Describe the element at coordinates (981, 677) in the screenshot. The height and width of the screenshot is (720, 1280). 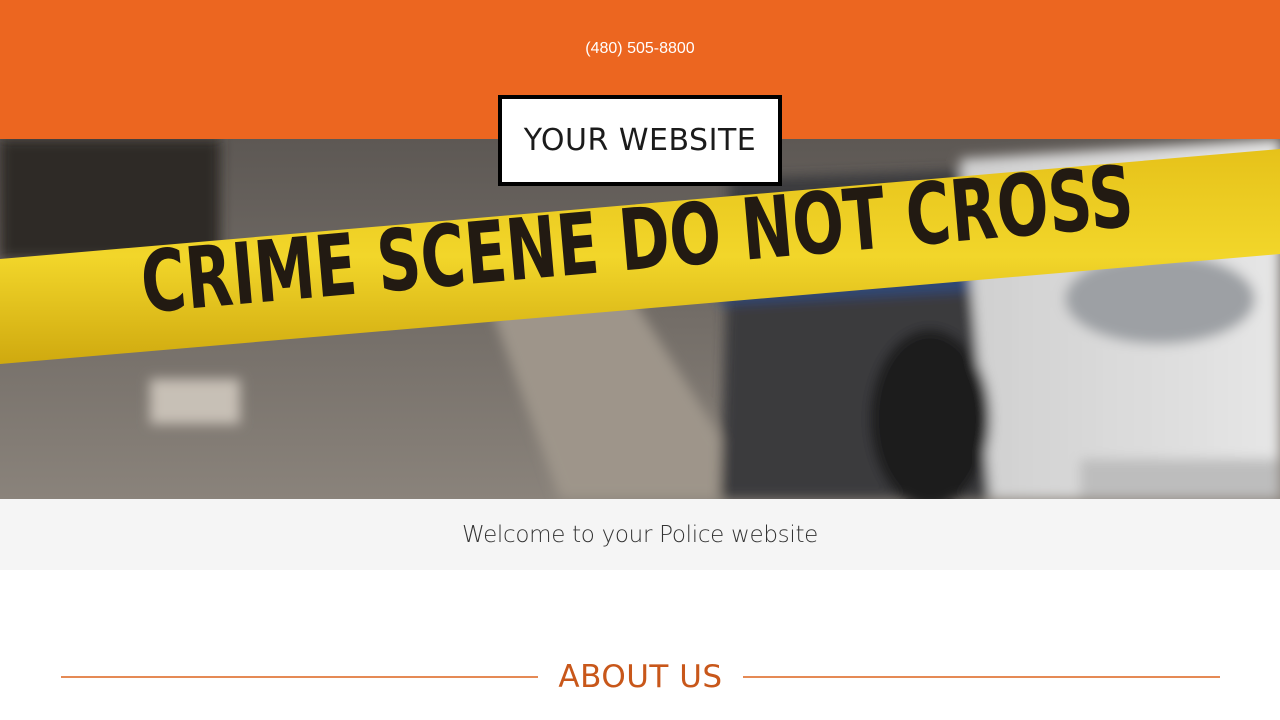
I see `about-divider-right` at that location.